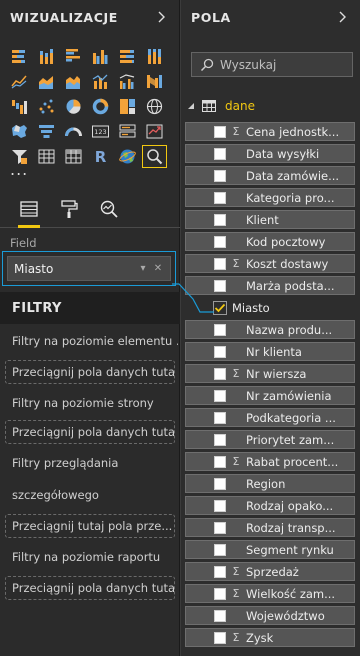 The width and height of the screenshot is (360, 656). What do you see at coordinates (46, 106) in the screenshot?
I see `scatter-visual-button` at bounding box center [46, 106].